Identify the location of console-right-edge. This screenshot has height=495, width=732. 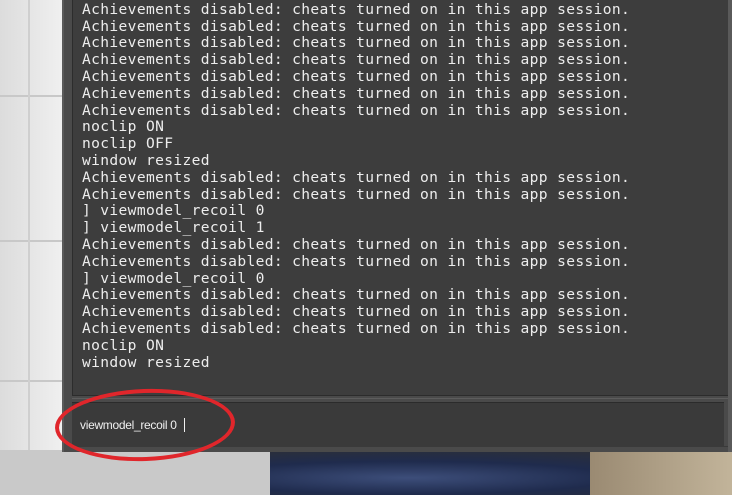
(730, 226).